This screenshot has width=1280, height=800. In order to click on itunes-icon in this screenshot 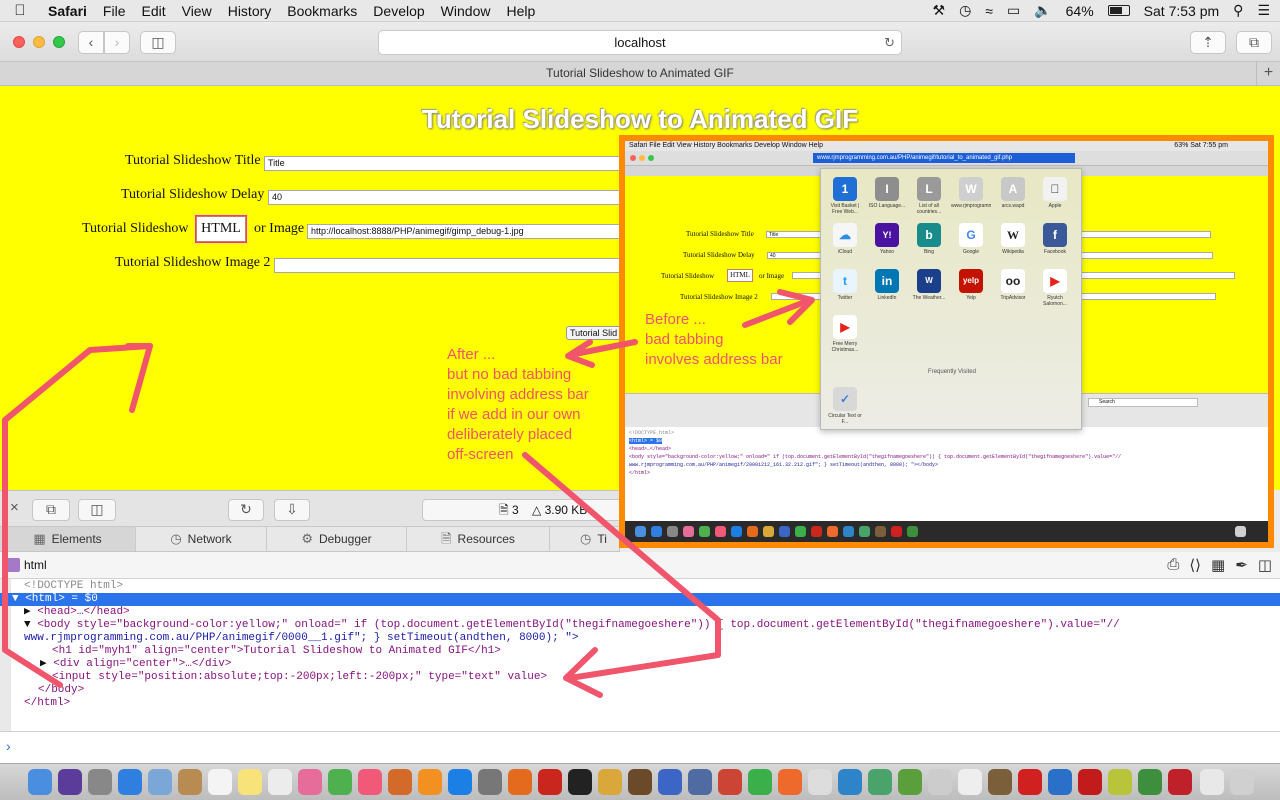, I will do `click(370, 782)`.